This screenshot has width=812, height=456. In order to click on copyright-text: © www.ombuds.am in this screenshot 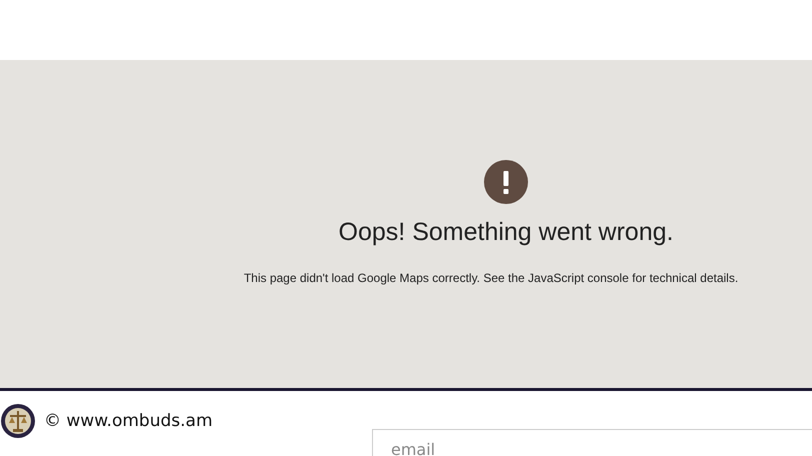, I will do `click(128, 421)`.